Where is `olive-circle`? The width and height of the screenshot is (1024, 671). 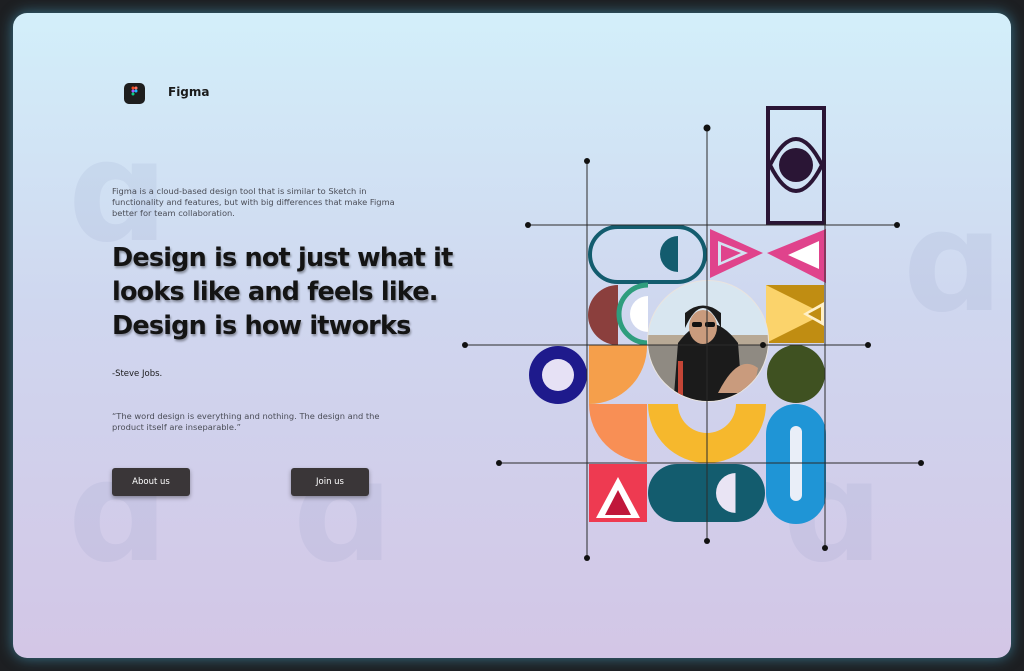 olive-circle is located at coordinates (796, 374).